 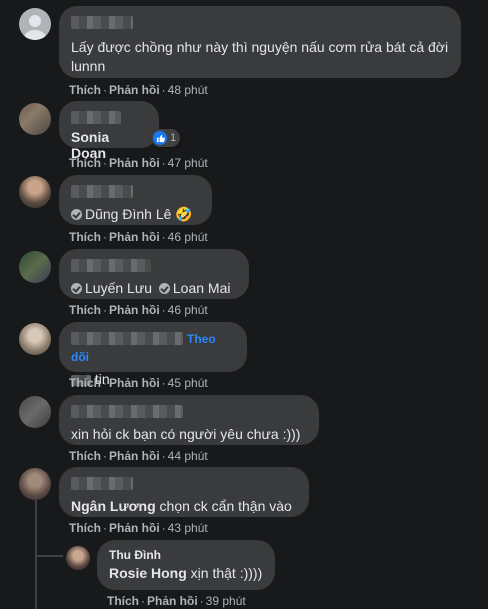 I want to click on tagged-name: Luyến Lưu, so click(x=118, y=288).